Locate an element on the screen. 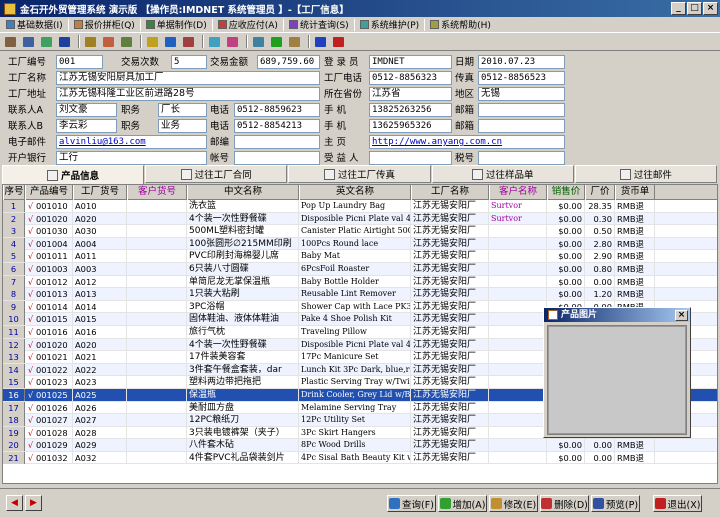 This screenshot has height=517, width=720. nav-prev-button: ◀ is located at coordinates (14, 503).